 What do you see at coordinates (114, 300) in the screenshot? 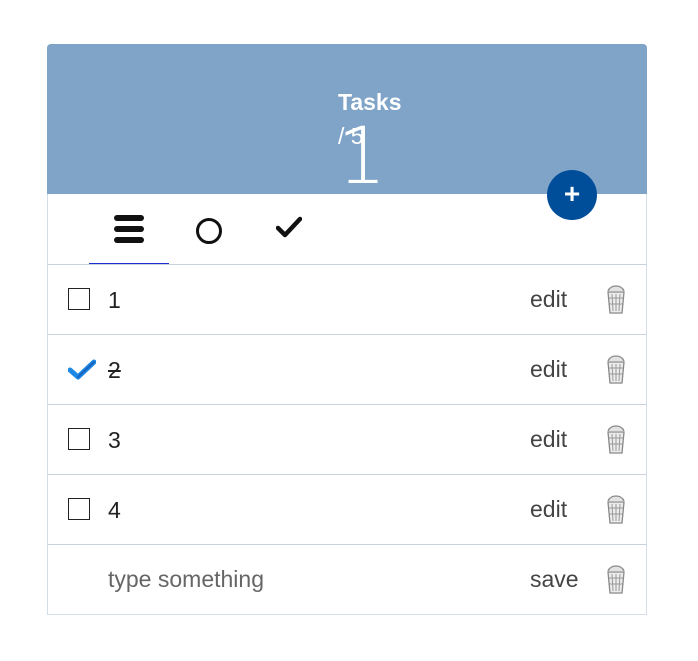
I see `task-text: 1` at bounding box center [114, 300].